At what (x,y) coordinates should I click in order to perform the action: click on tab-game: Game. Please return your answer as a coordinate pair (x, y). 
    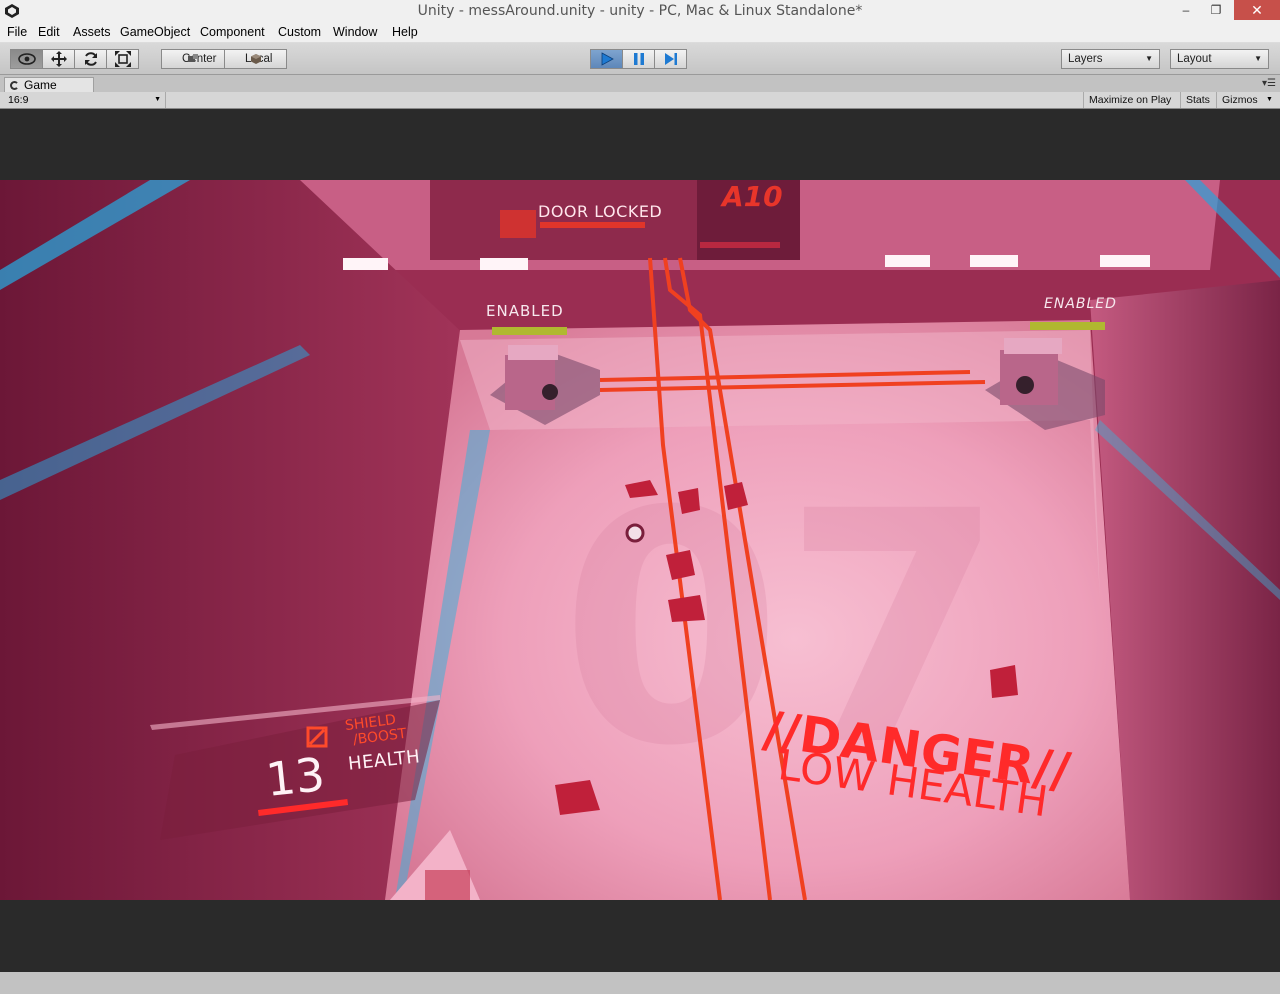
    Looking at the image, I should click on (49, 85).